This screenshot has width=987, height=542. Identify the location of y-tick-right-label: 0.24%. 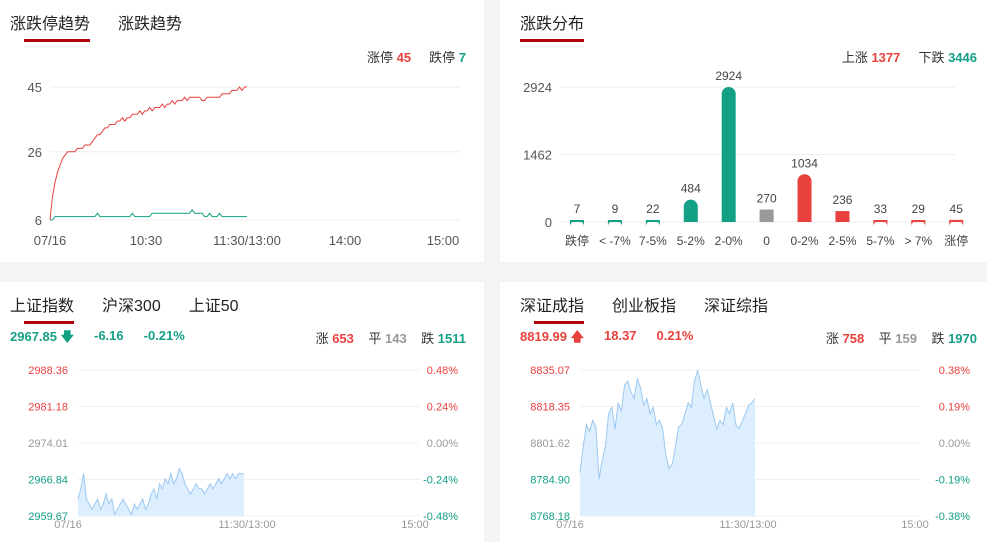
(442, 408).